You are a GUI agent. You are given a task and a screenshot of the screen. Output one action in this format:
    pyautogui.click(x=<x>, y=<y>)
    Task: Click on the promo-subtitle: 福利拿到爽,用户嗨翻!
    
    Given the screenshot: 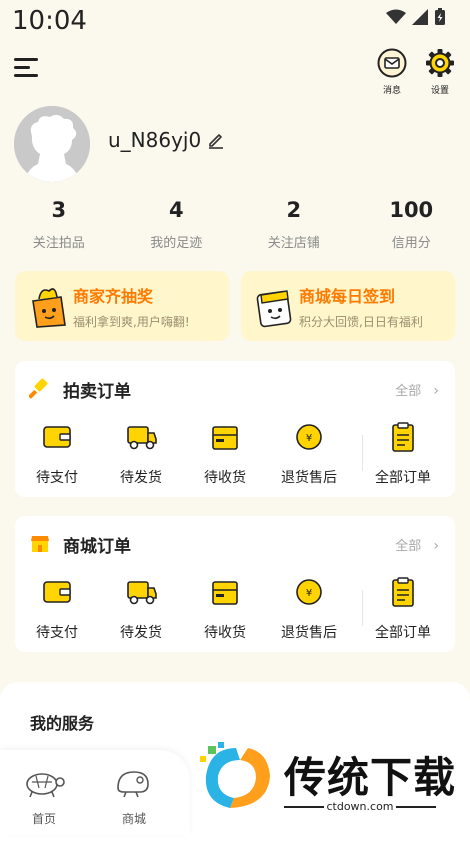 What is the action you would take?
    pyautogui.click(x=131, y=321)
    